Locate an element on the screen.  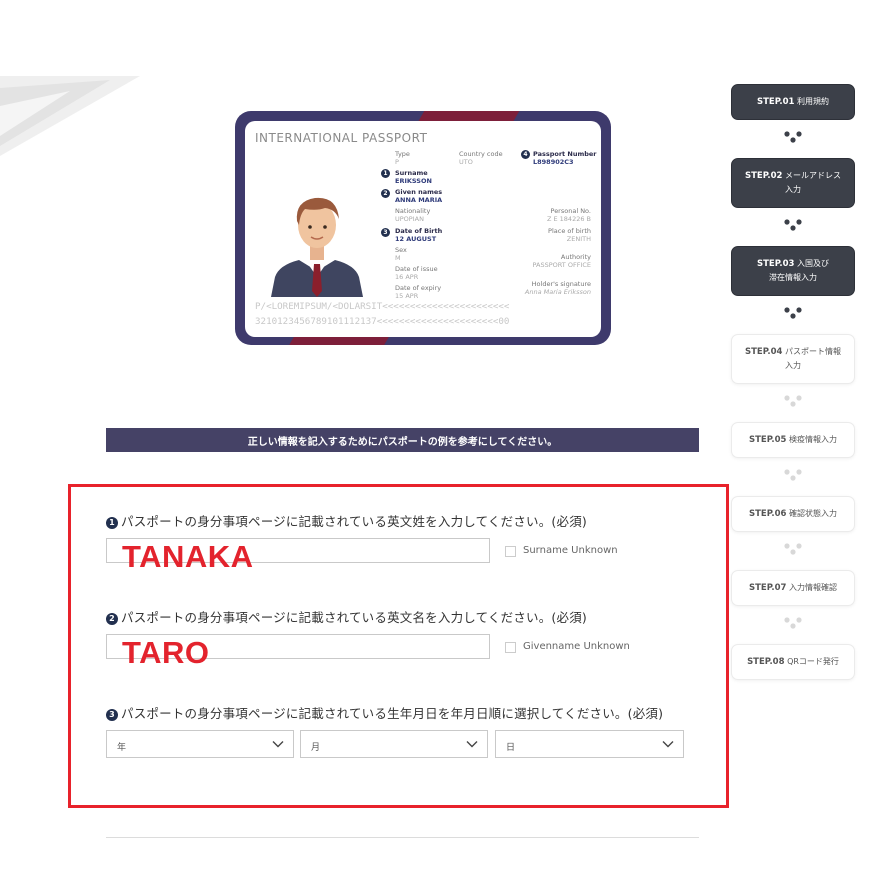
step-04-label: パスポート情報 is located at coordinates (813, 351).